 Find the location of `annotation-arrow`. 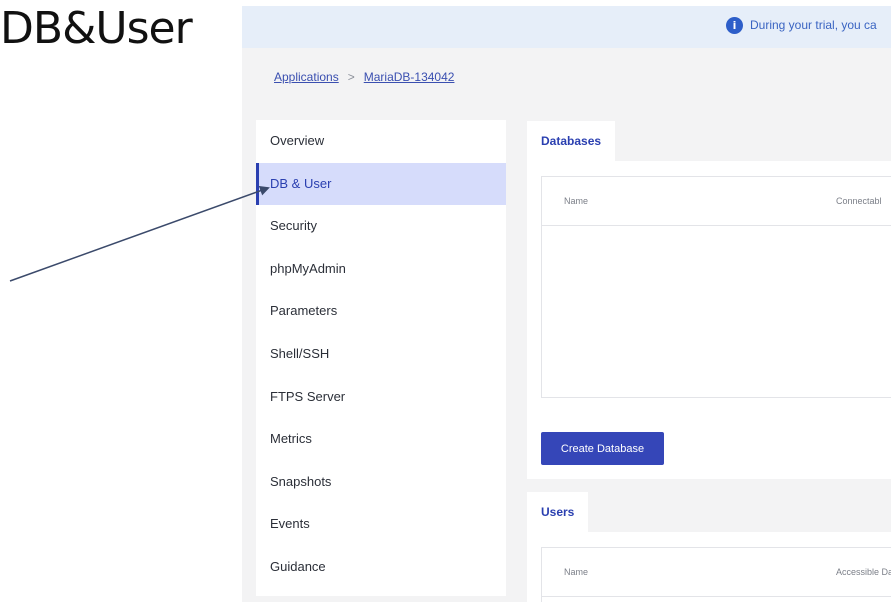

annotation-arrow is located at coordinates (139, 234).